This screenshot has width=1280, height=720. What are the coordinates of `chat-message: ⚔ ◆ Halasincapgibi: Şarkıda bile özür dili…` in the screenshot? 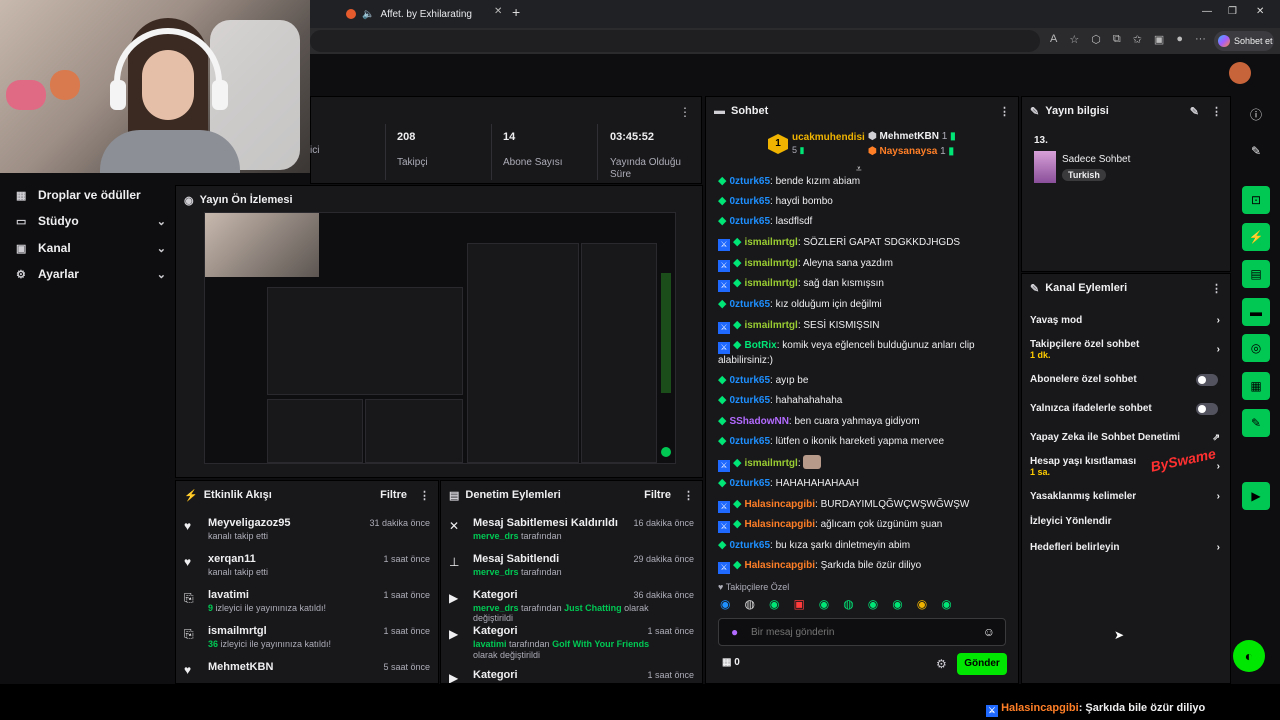 It's located at (863, 566).